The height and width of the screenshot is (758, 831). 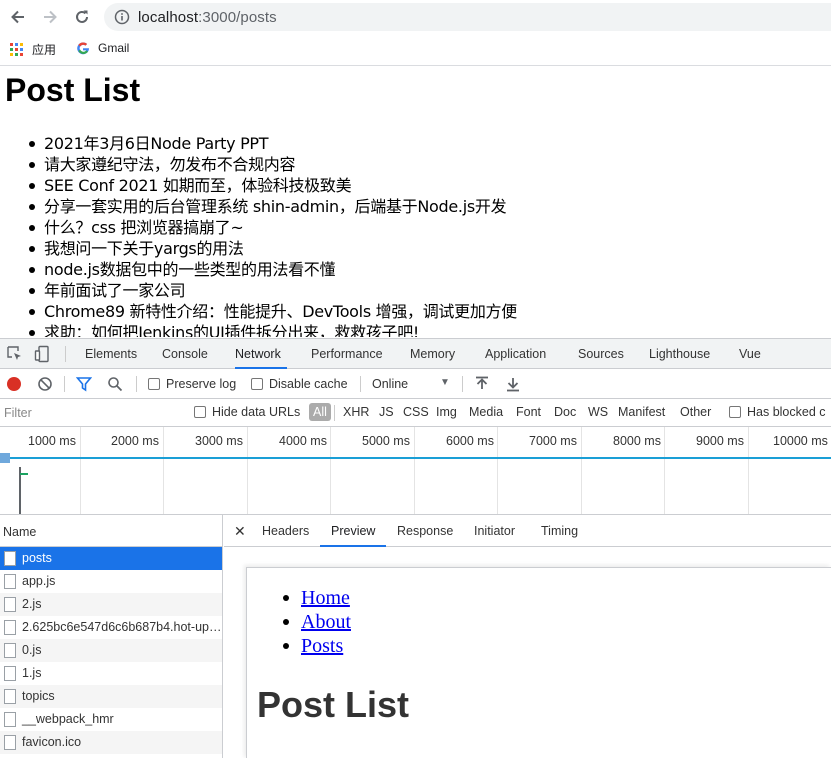 What do you see at coordinates (486, 412) in the screenshot?
I see `type-filter-media: Media` at bounding box center [486, 412].